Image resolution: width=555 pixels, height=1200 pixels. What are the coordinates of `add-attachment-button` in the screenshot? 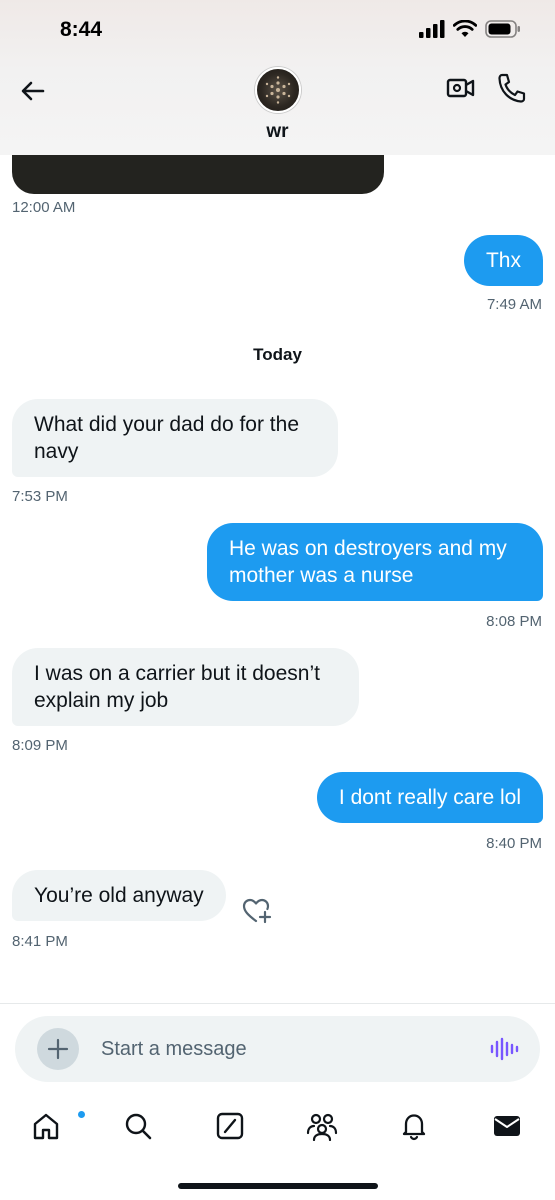 It's located at (58, 1049).